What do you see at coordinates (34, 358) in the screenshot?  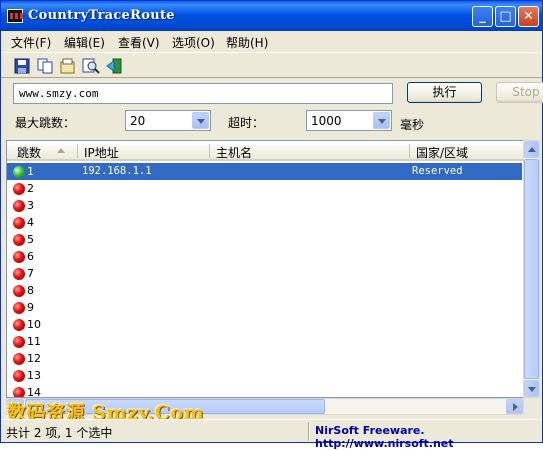 I see `row-hop: 12` at bounding box center [34, 358].